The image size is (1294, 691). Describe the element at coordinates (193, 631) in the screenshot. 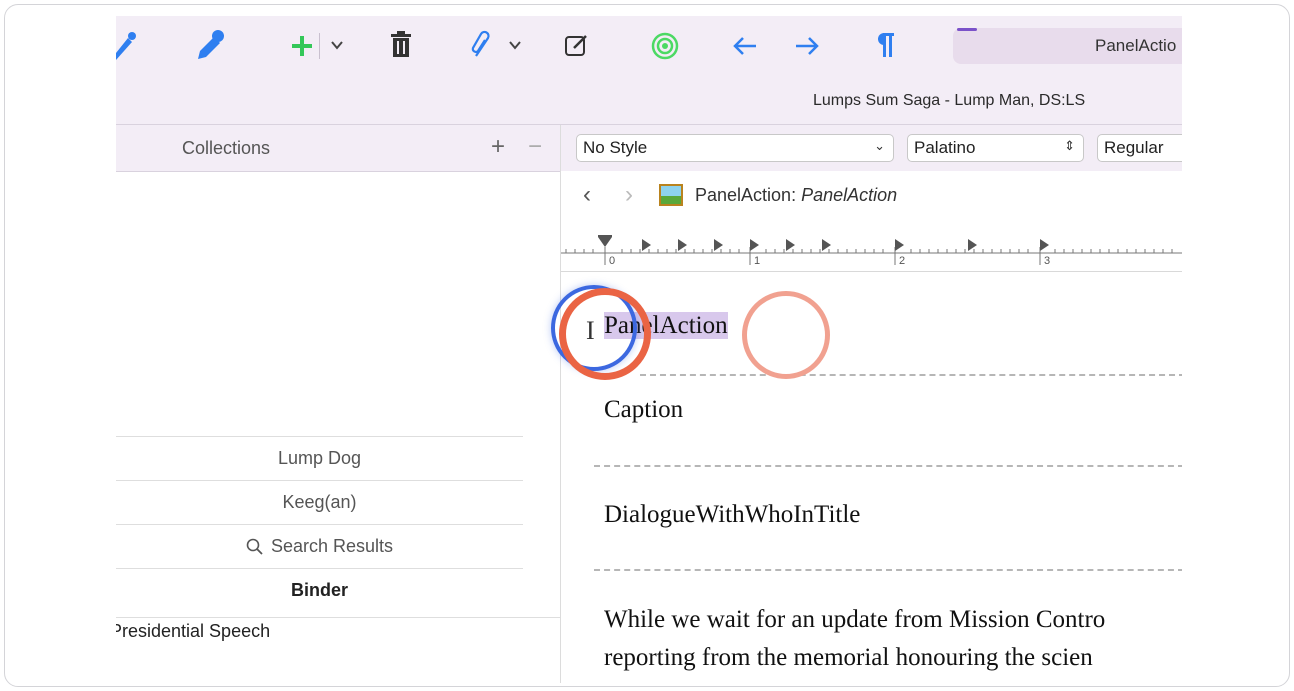

I see `binder-item: Presidential Speech` at that location.